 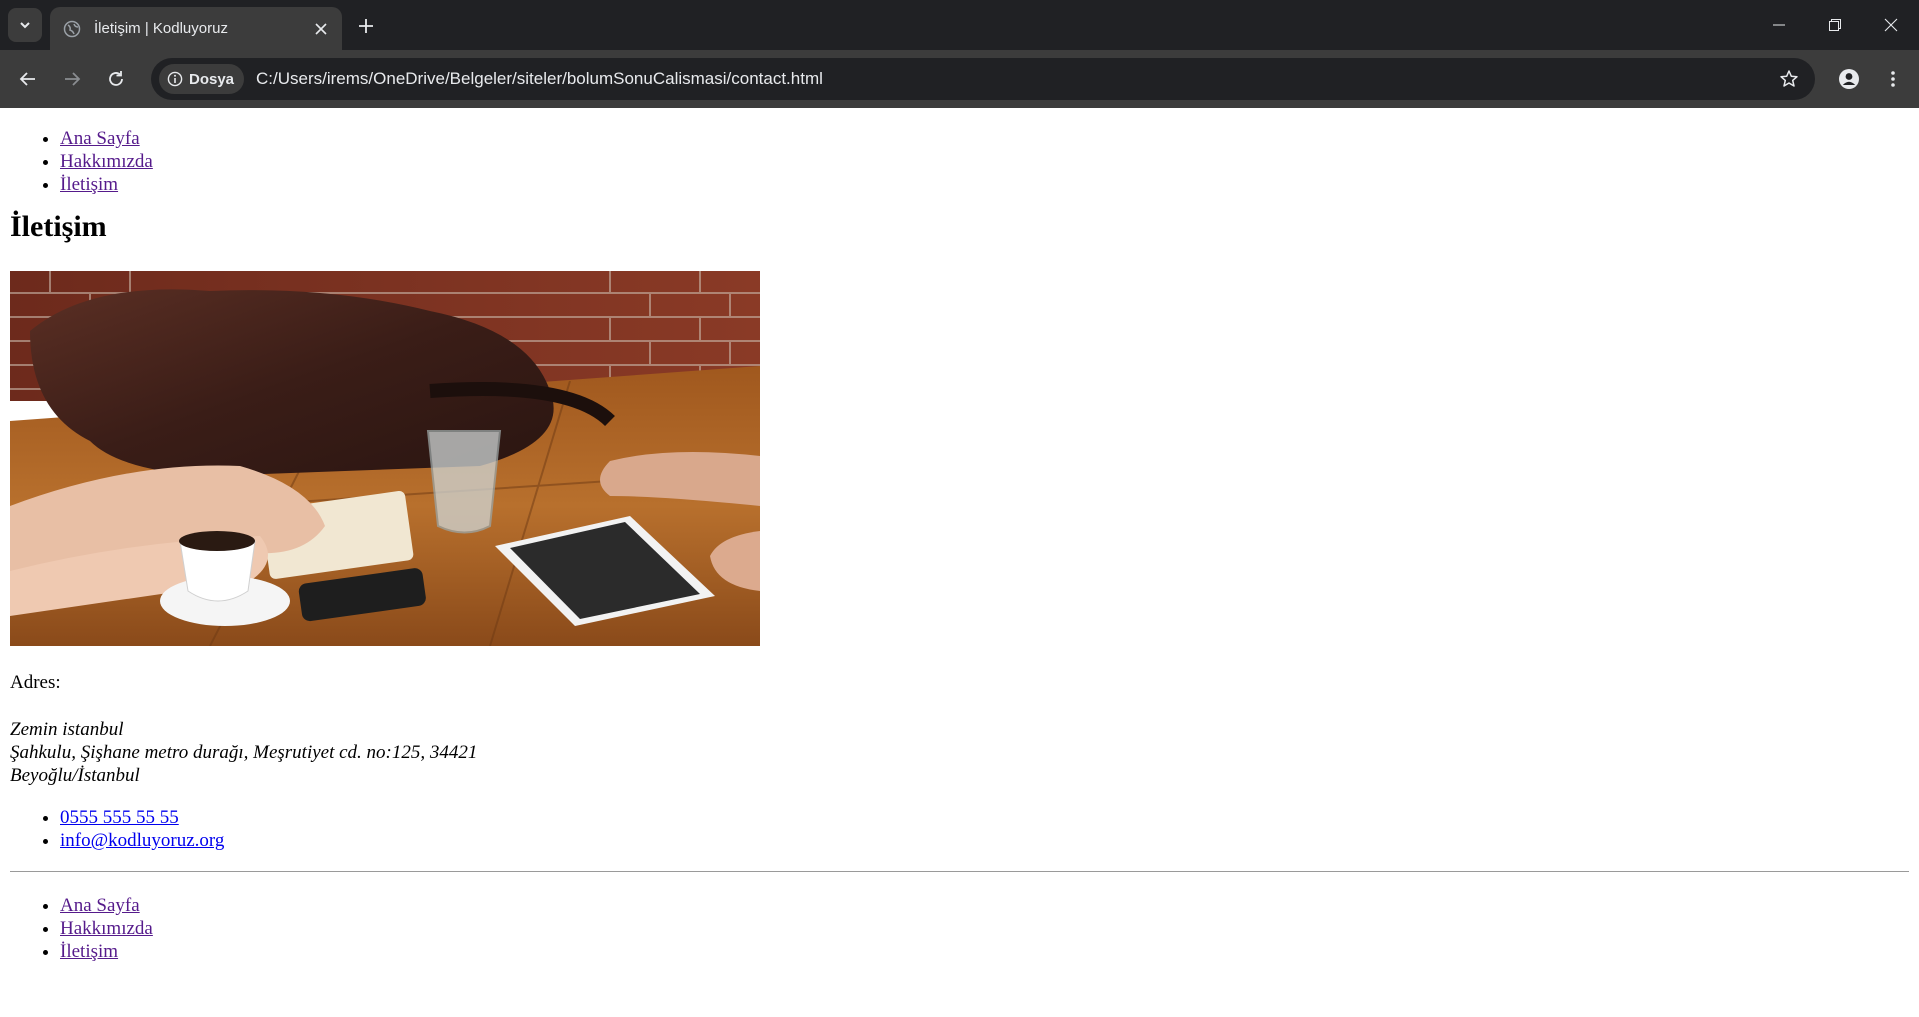 I want to click on globe-icon, so click(x=72, y=29).